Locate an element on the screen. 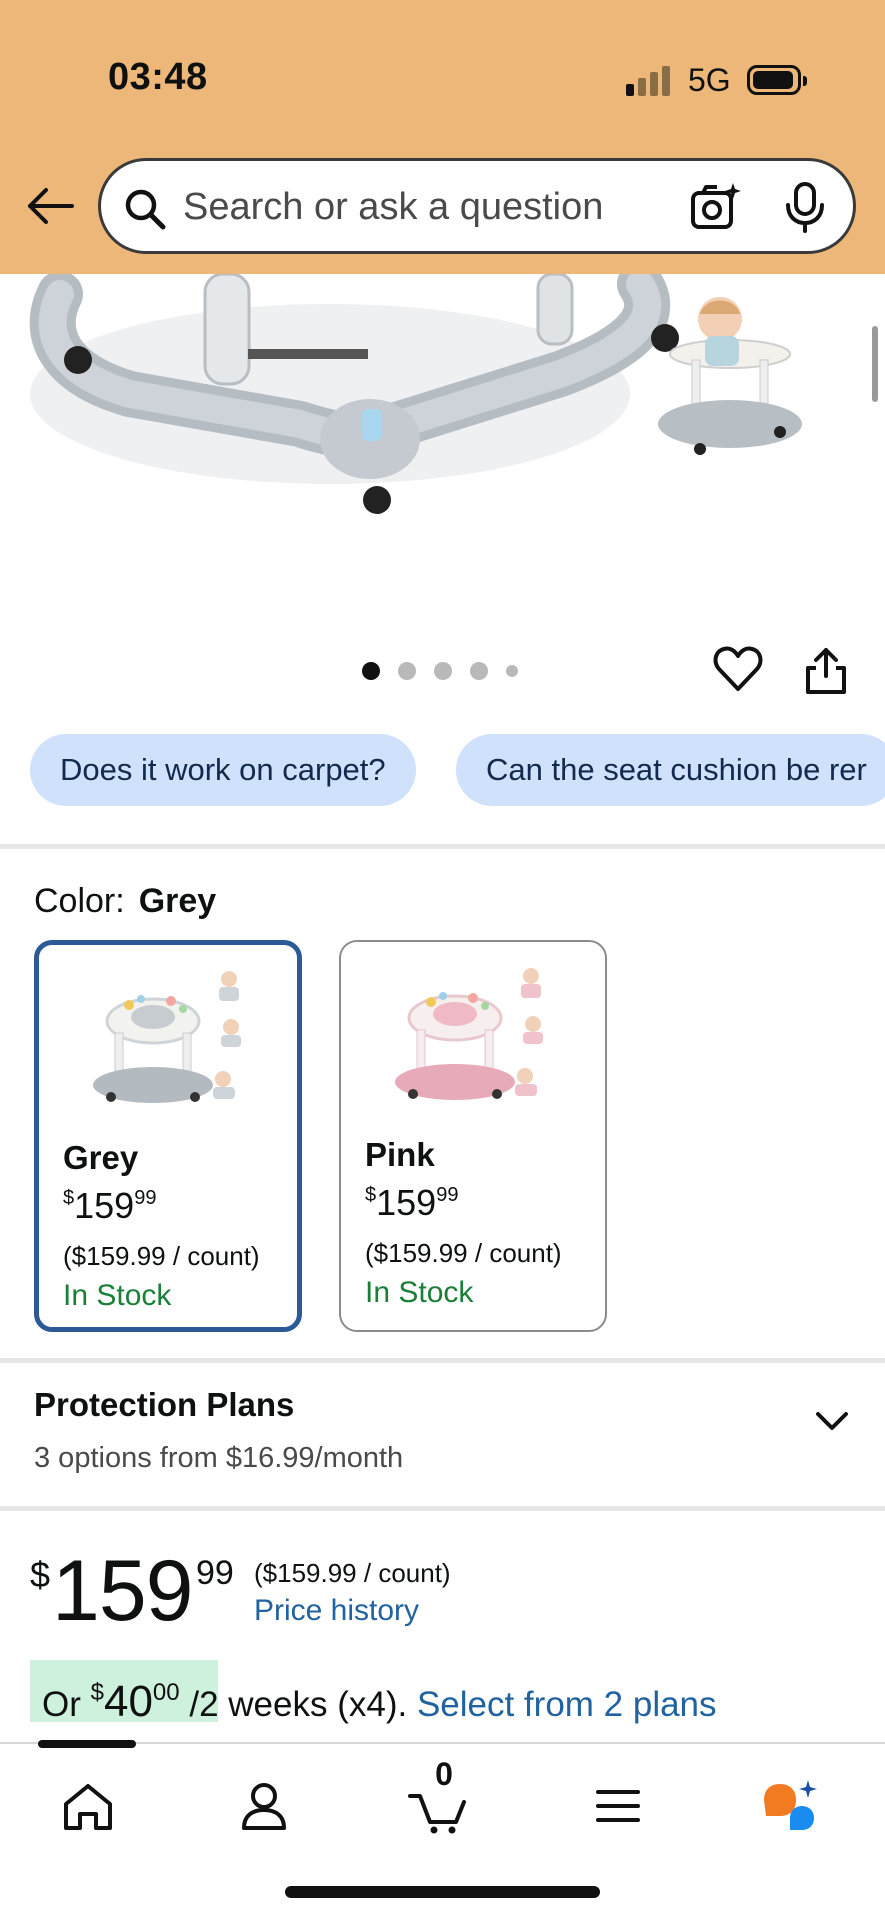  share-icon is located at coordinates (826, 670).